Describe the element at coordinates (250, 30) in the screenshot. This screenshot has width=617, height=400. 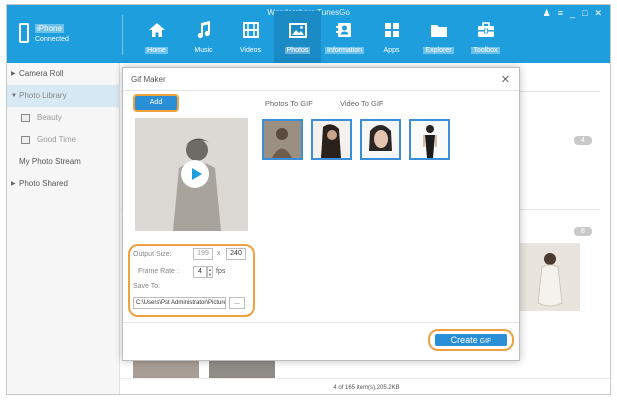
I see `video-icon` at that location.